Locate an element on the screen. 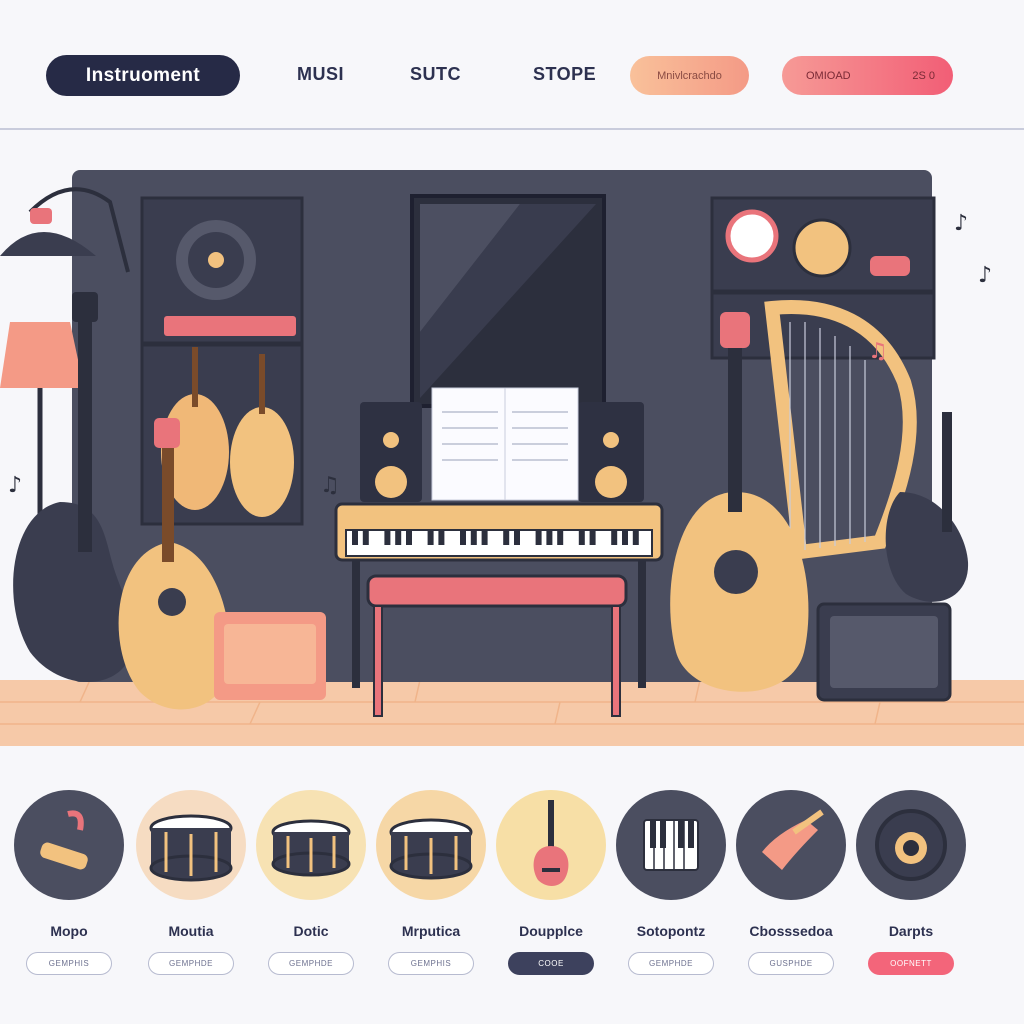 The width and height of the screenshot is (1024, 1024). guitar-icon is located at coordinates (551, 843).